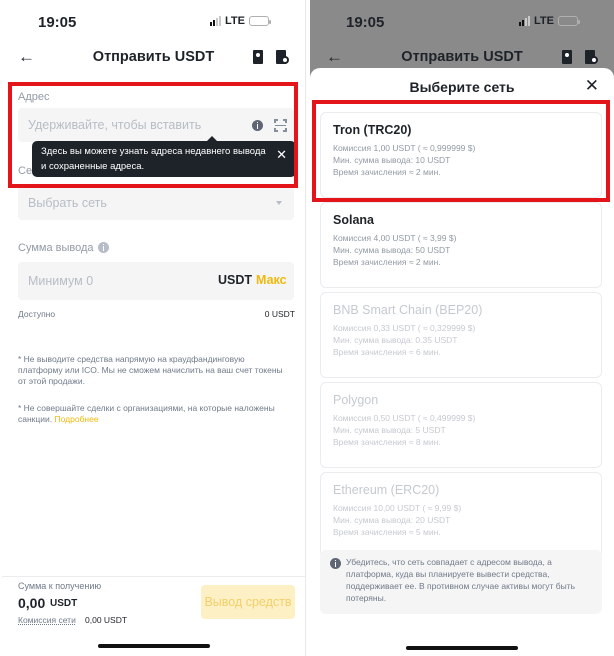 This screenshot has width=614, height=656. Describe the element at coordinates (257, 125) in the screenshot. I see `address-book-shortcut-icon` at that location.